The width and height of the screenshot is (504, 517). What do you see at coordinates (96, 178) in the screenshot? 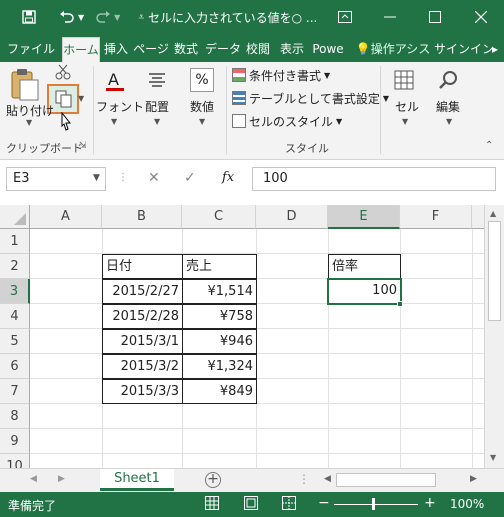
I see `name-box-dropdown-icon: ▼` at bounding box center [96, 178].